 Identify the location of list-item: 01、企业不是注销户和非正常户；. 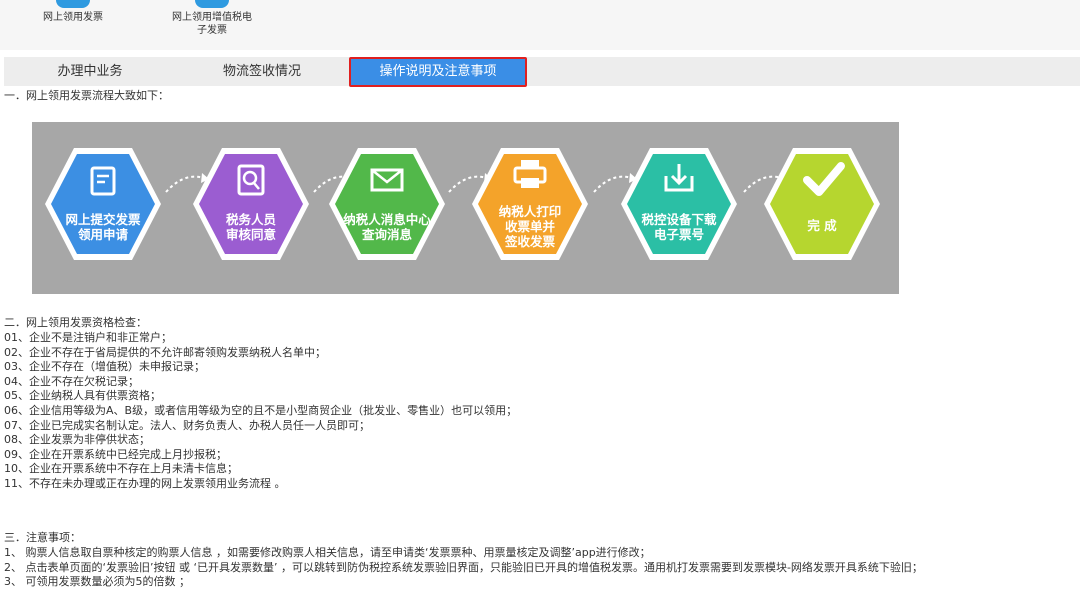
(88, 337).